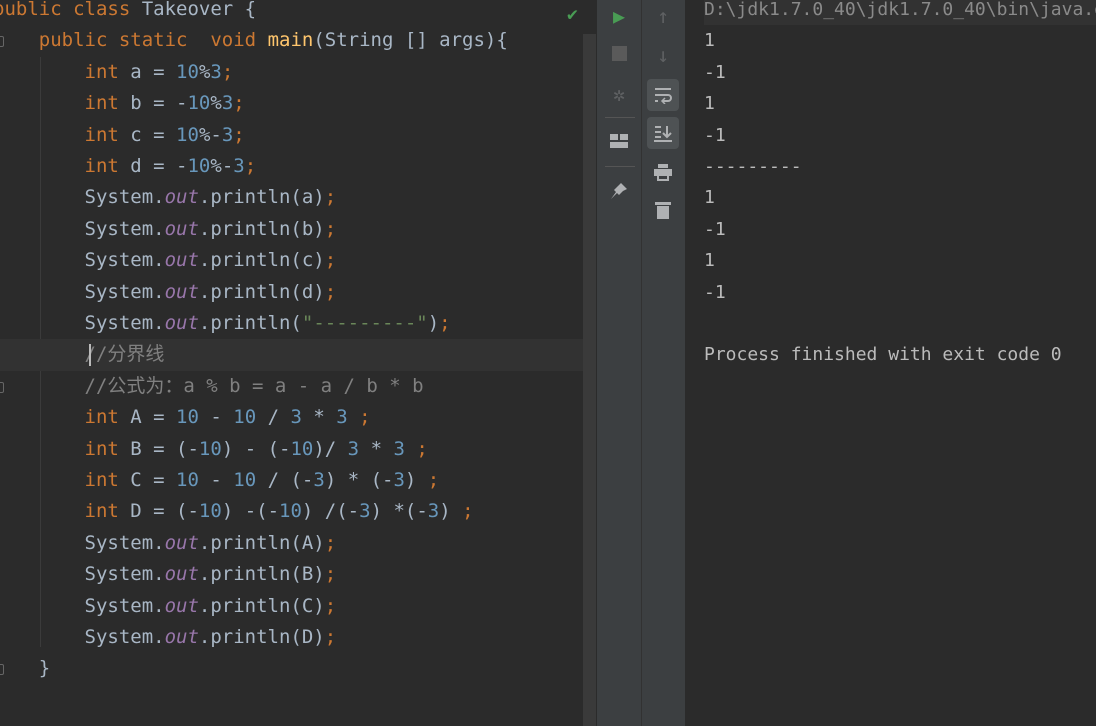 This screenshot has height=726, width=1096. Describe the element at coordinates (753, 166) in the screenshot. I see `console-line: ---------` at that location.